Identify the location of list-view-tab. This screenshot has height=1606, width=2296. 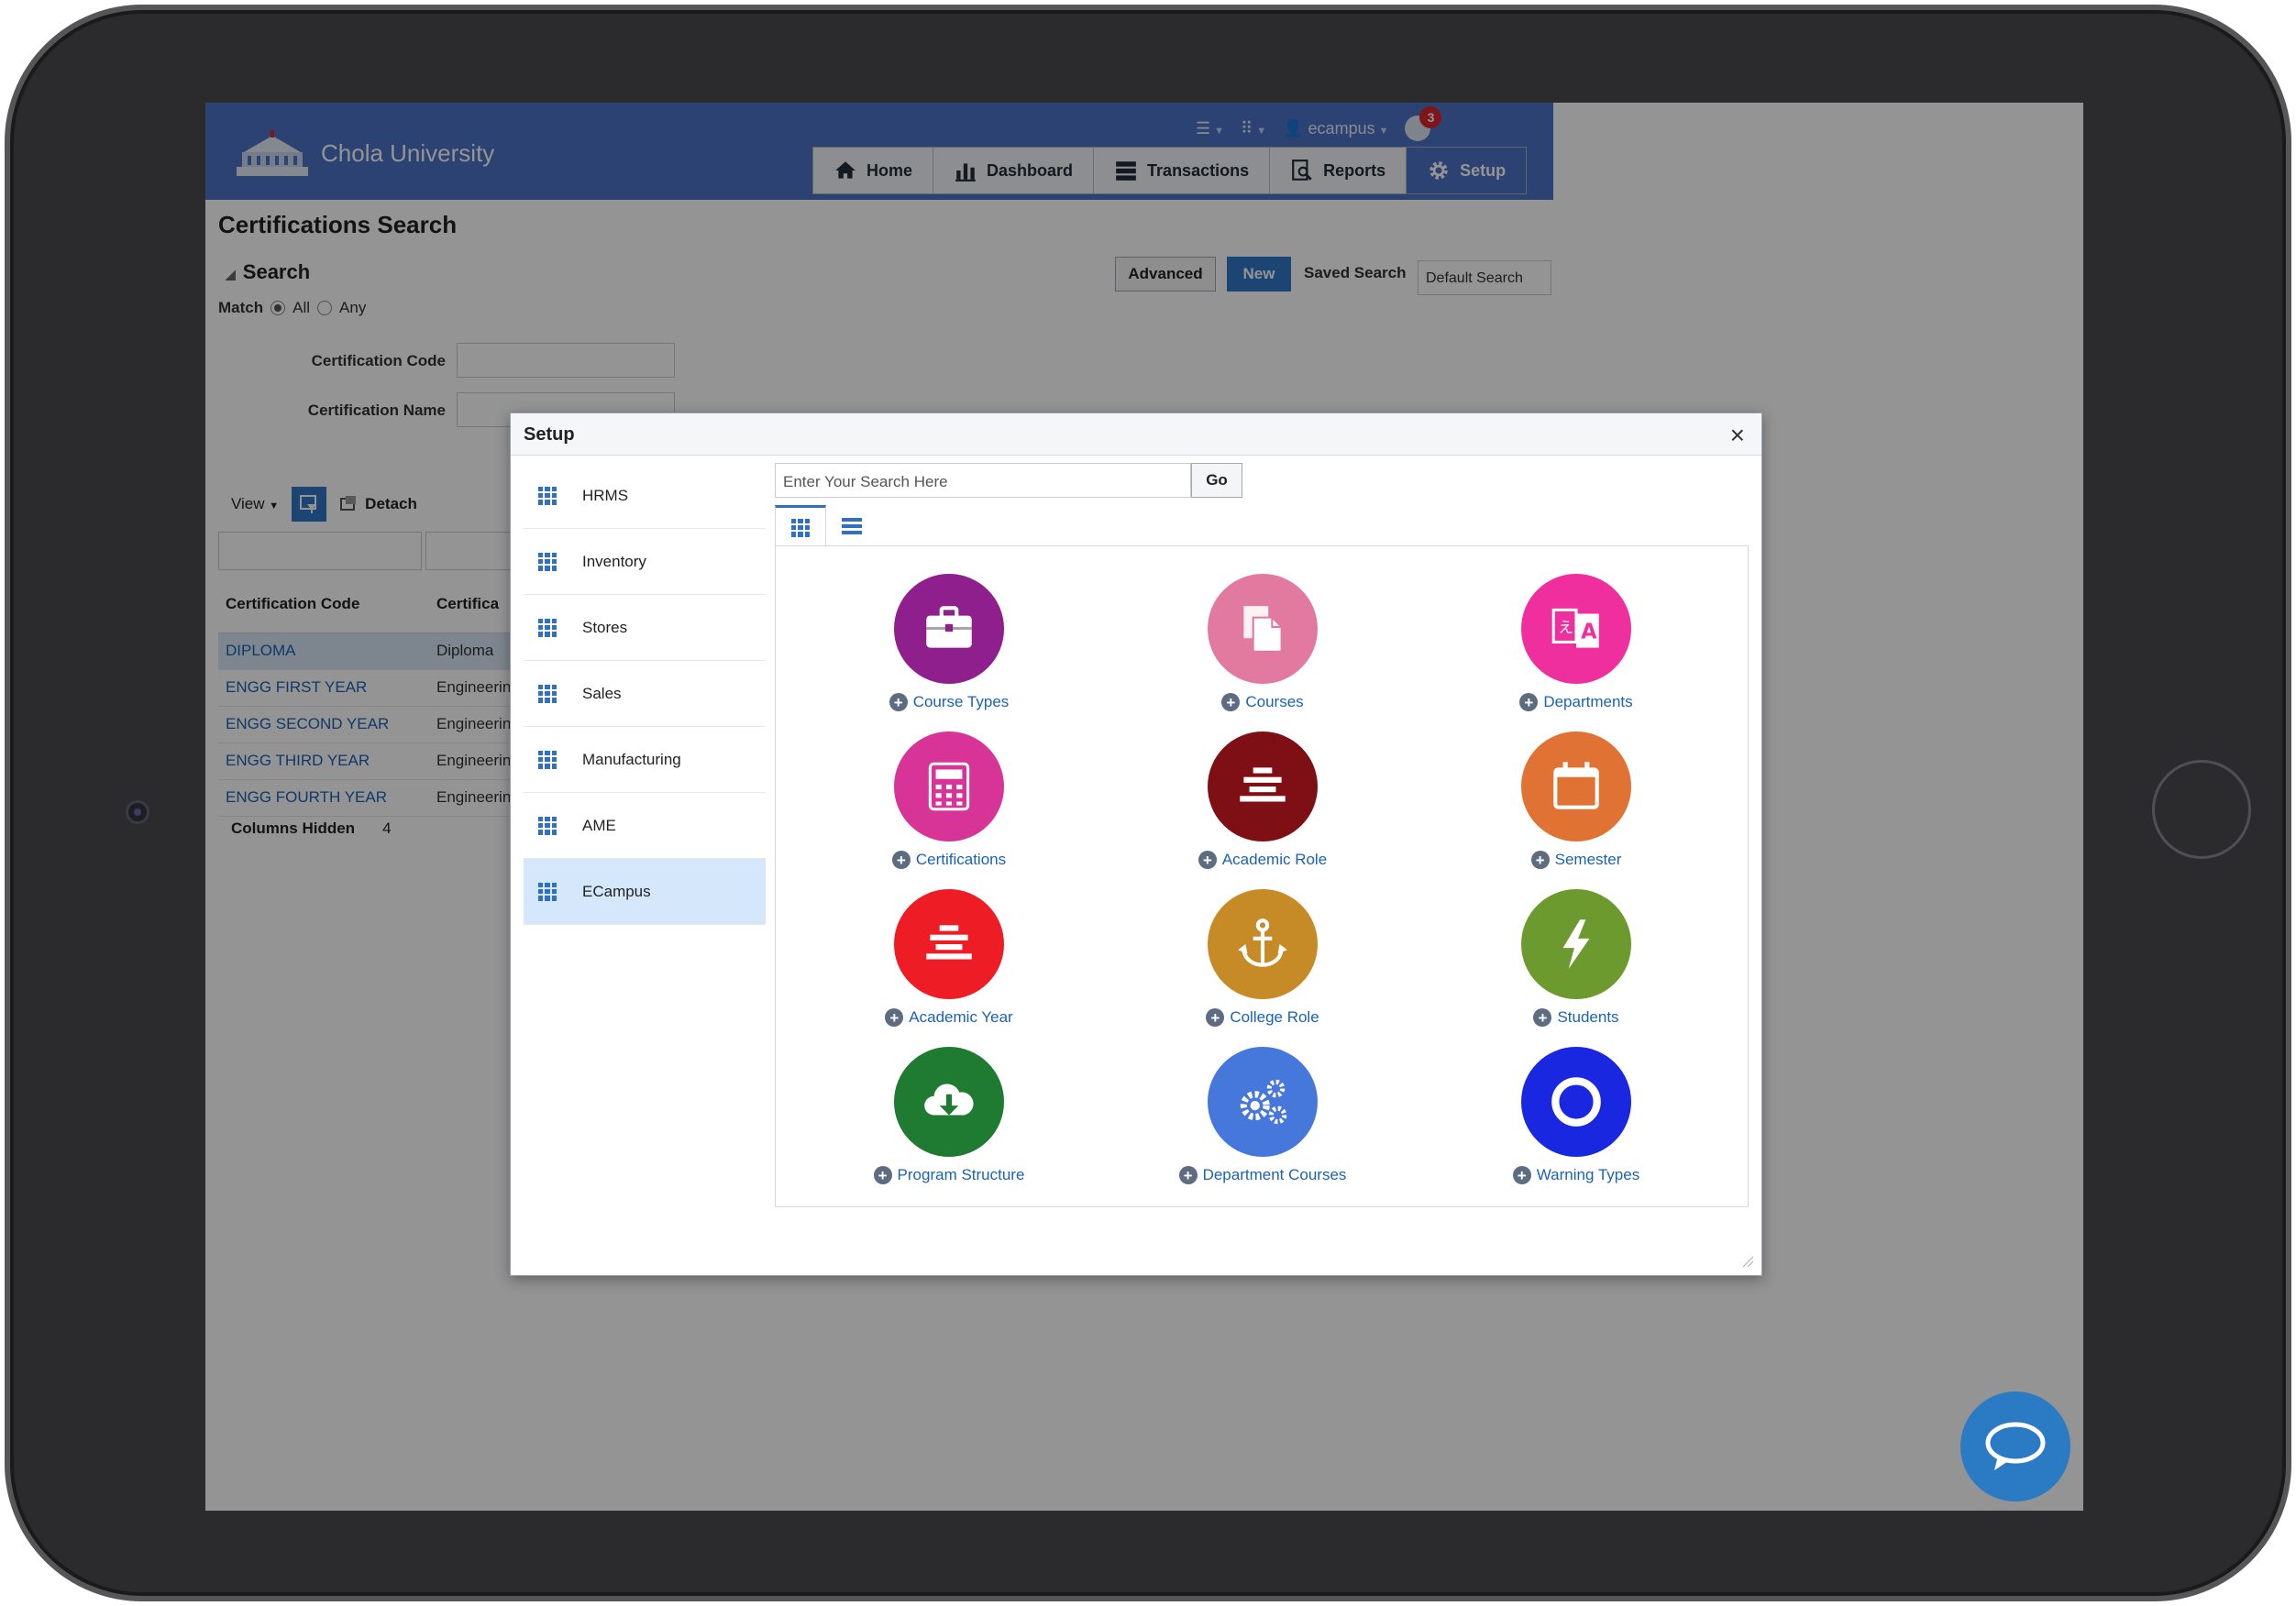
(852, 526).